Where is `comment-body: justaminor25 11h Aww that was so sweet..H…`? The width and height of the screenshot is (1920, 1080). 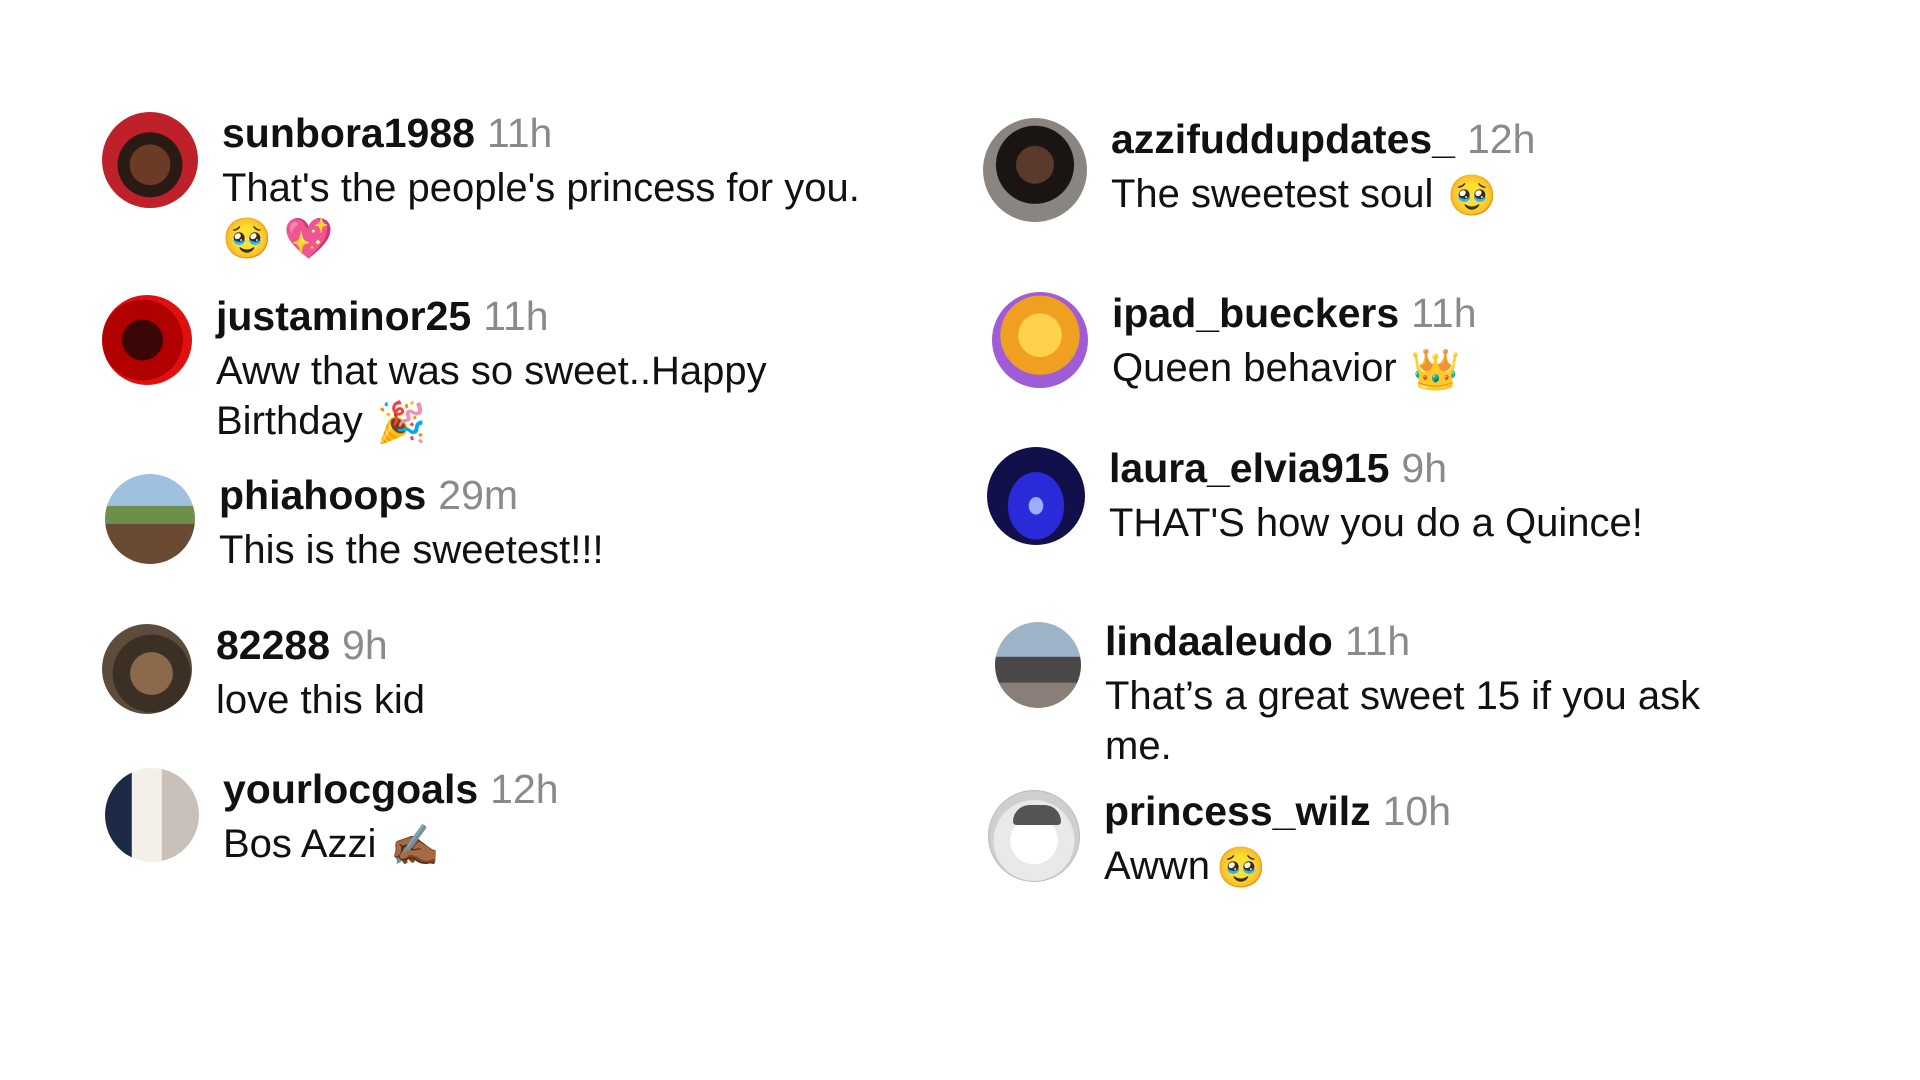
comment-body: justaminor25 11h Aww that was so sweet..H… is located at coordinates (491, 369).